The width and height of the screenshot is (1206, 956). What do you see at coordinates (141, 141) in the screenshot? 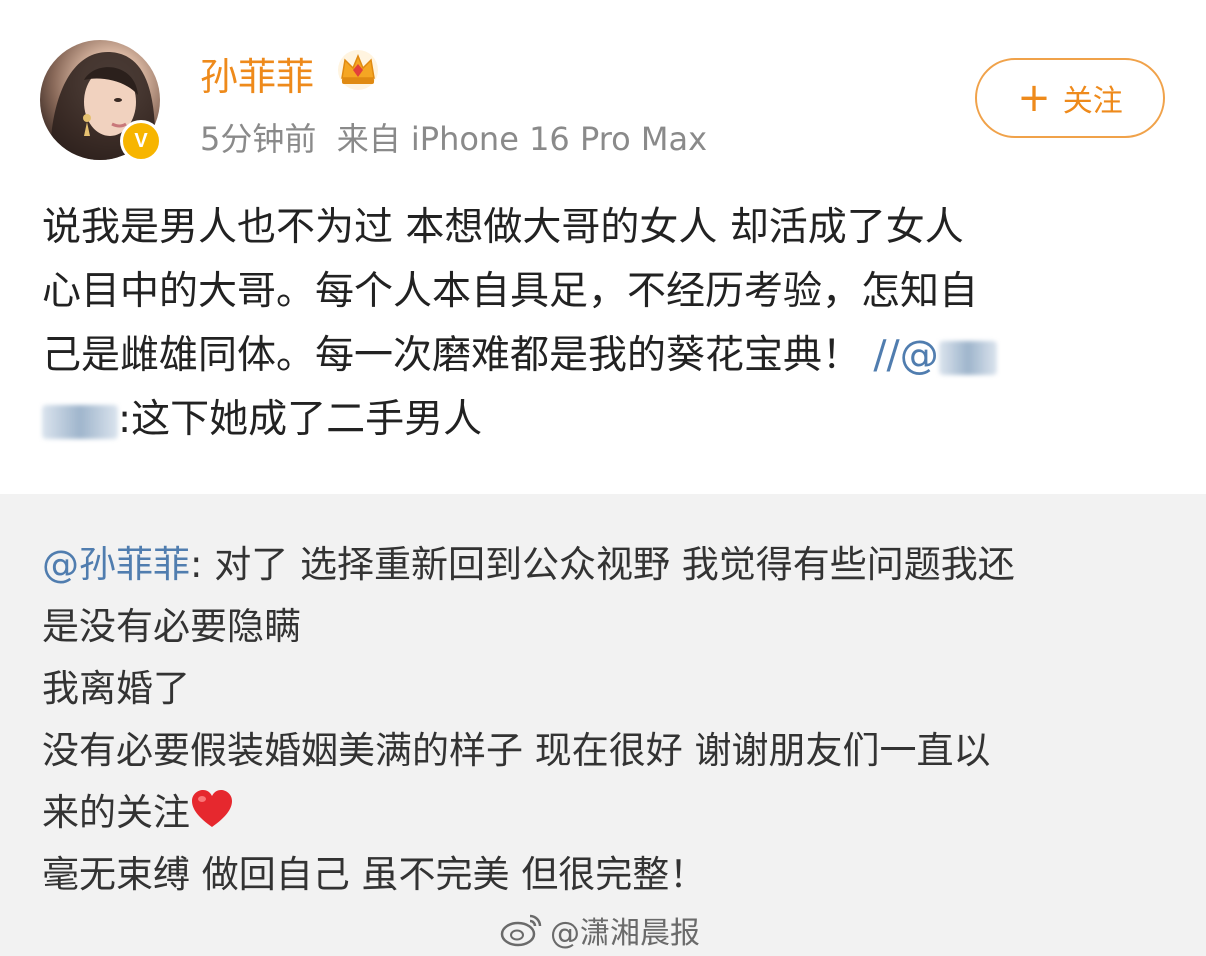
I see `verified-icon: V` at bounding box center [141, 141].